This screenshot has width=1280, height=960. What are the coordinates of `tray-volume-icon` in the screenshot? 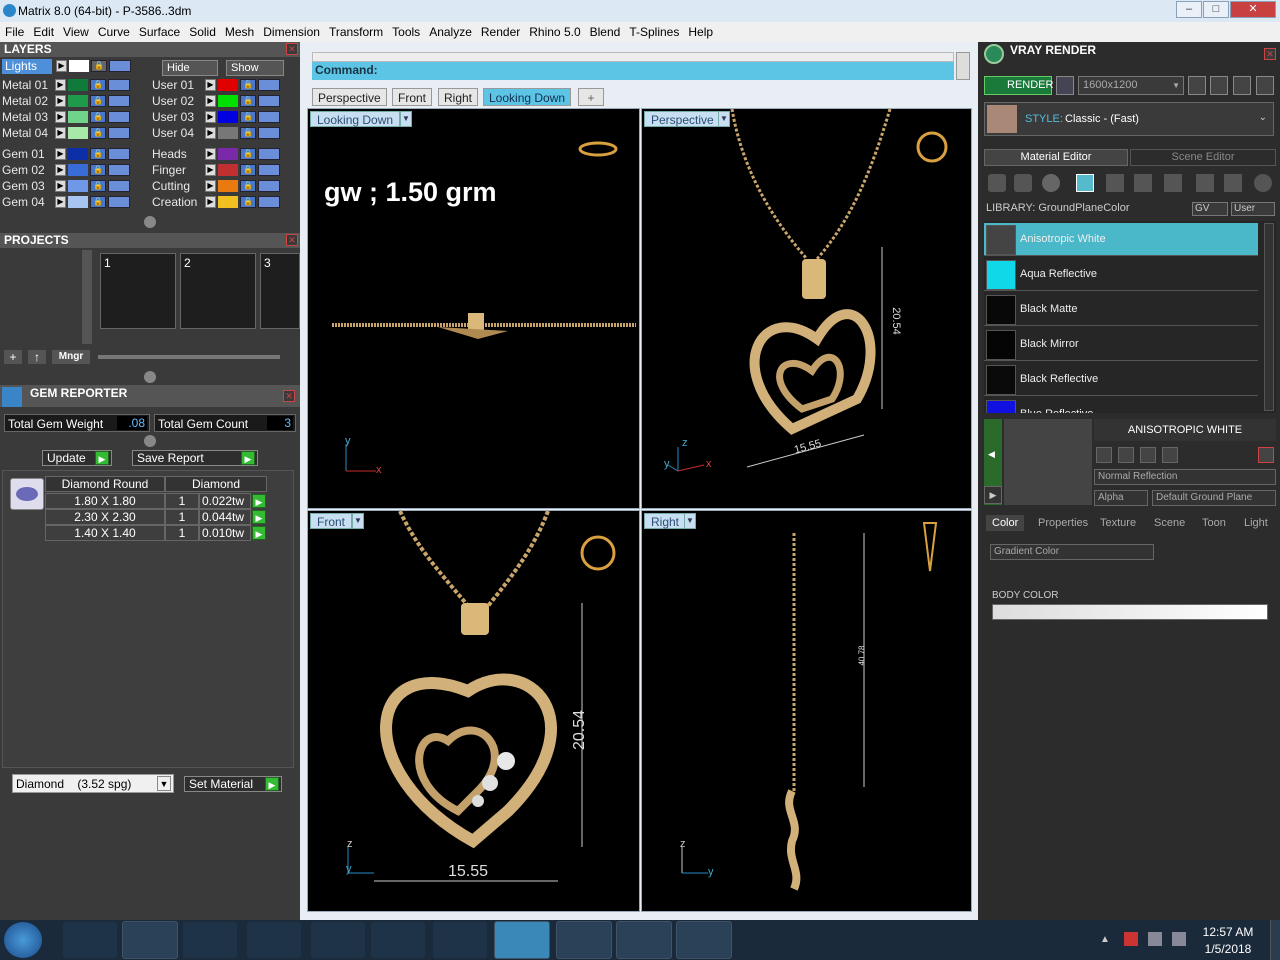 It's located at (1179, 939).